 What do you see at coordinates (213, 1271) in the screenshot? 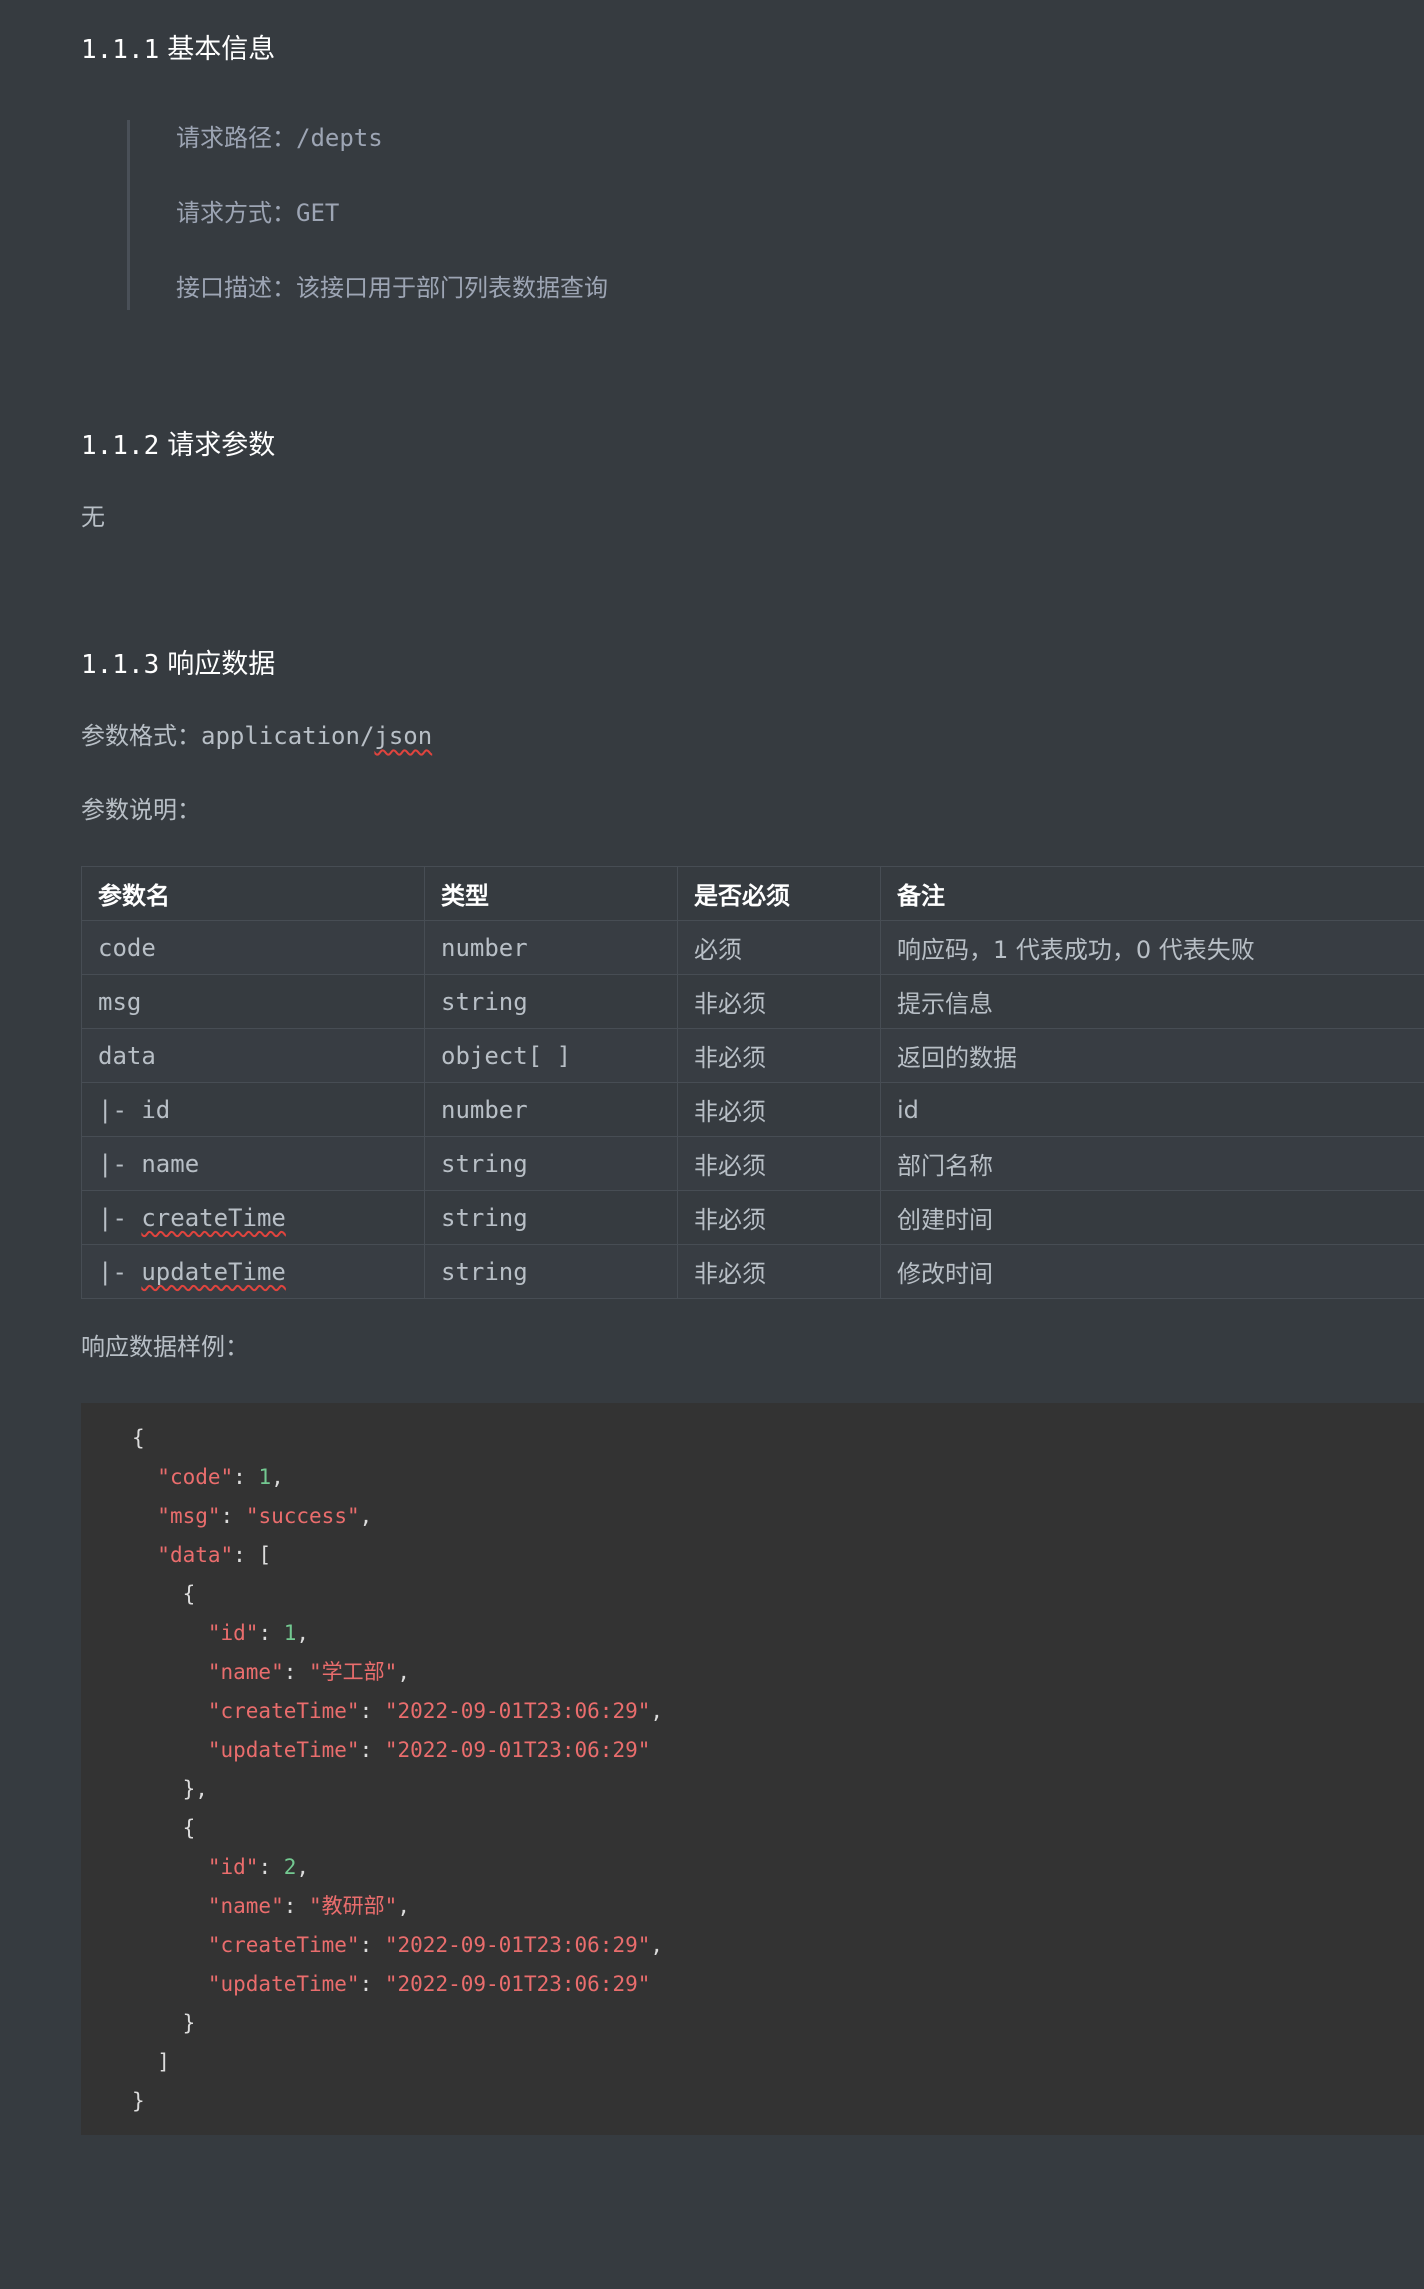
I see `param-name: updateTime` at bounding box center [213, 1271].